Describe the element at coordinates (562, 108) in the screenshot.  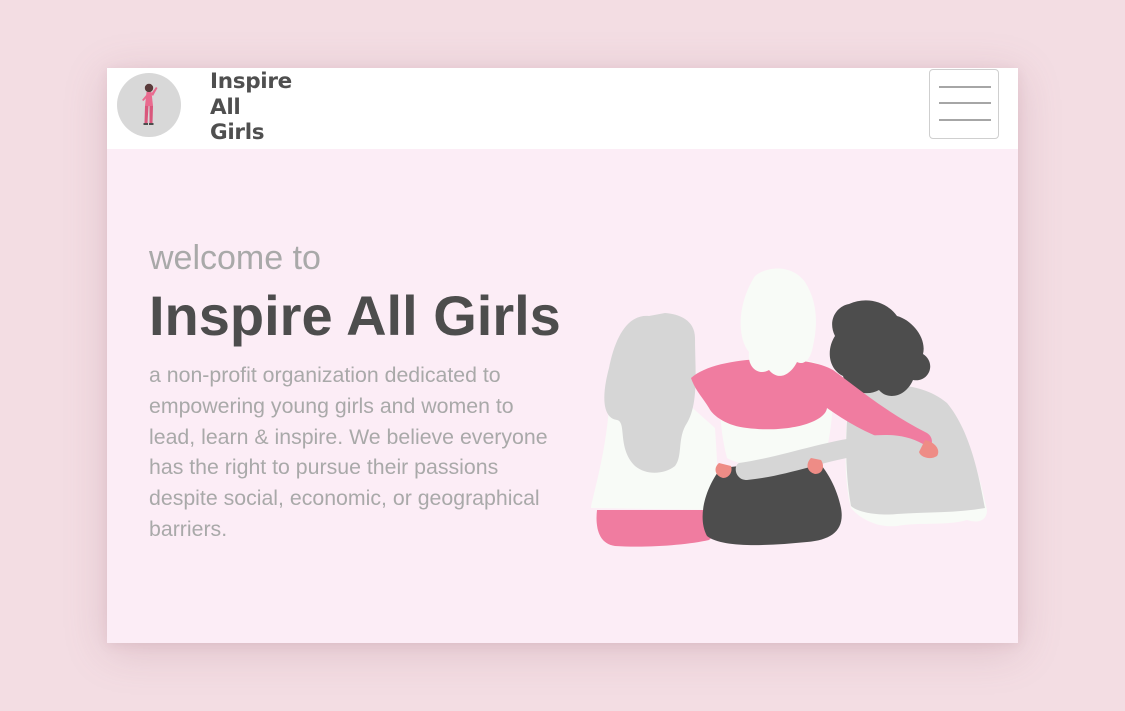
I see `navbar: Inspire All Girls` at that location.